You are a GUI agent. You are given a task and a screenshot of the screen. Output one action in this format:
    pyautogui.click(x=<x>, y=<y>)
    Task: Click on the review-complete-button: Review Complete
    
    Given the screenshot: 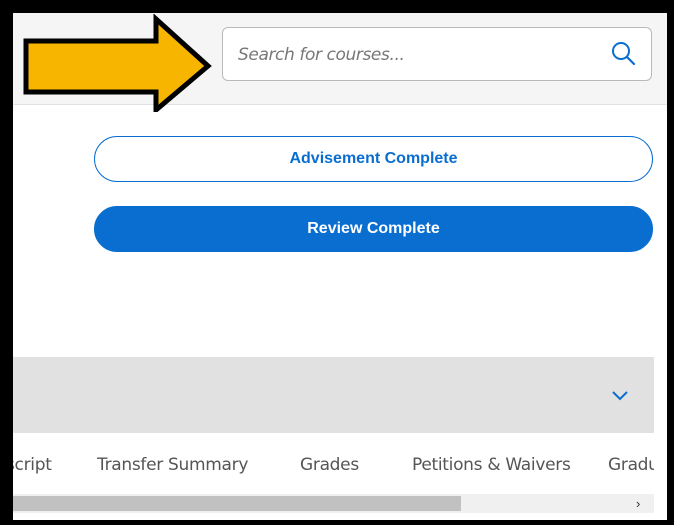 What is the action you would take?
    pyautogui.click(x=373, y=229)
    